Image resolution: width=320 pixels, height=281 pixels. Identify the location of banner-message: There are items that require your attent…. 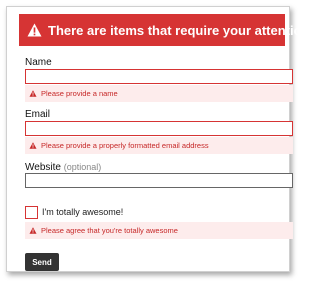
(179, 30).